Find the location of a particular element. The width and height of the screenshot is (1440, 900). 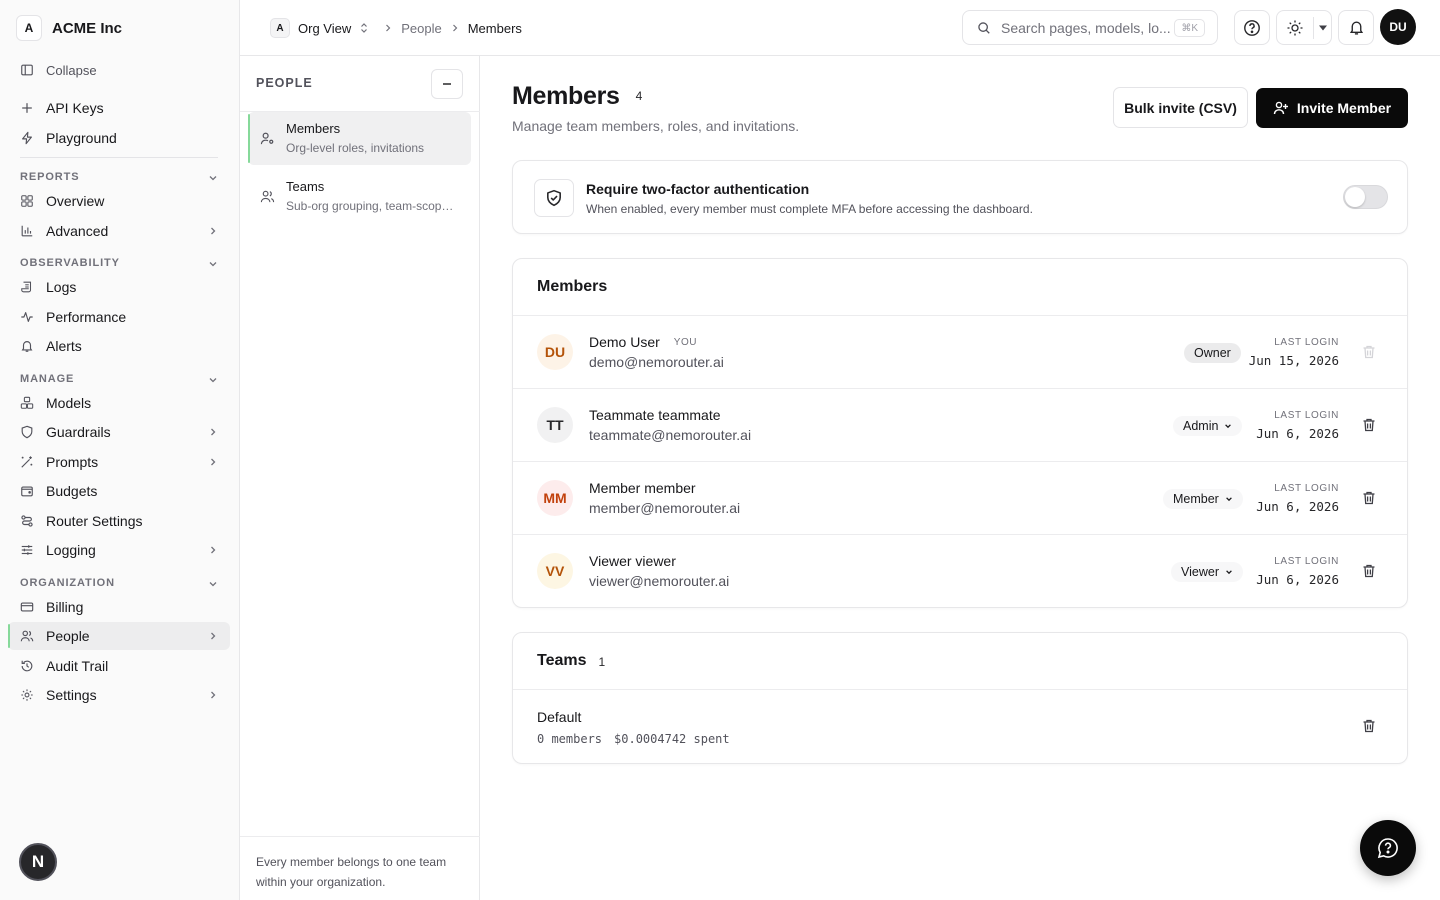

team-meta: 0 members $0.0004742 spent is located at coordinates (633, 739).